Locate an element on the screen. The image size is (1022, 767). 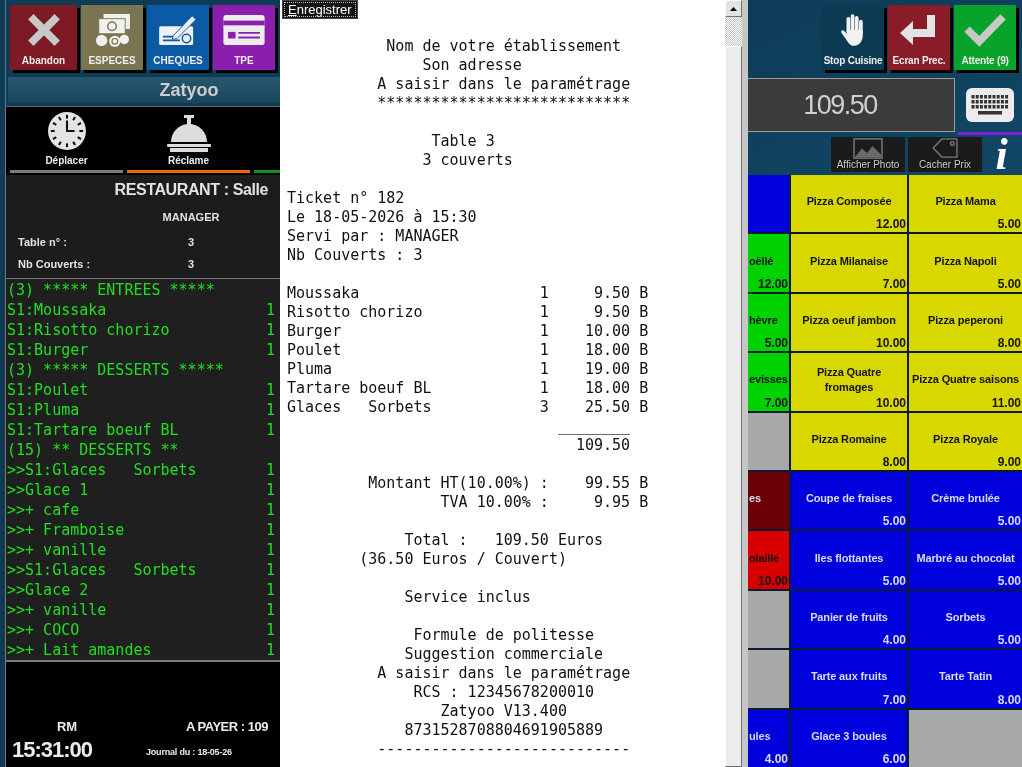
cash-button: ESPECES is located at coordinates (112, 37).